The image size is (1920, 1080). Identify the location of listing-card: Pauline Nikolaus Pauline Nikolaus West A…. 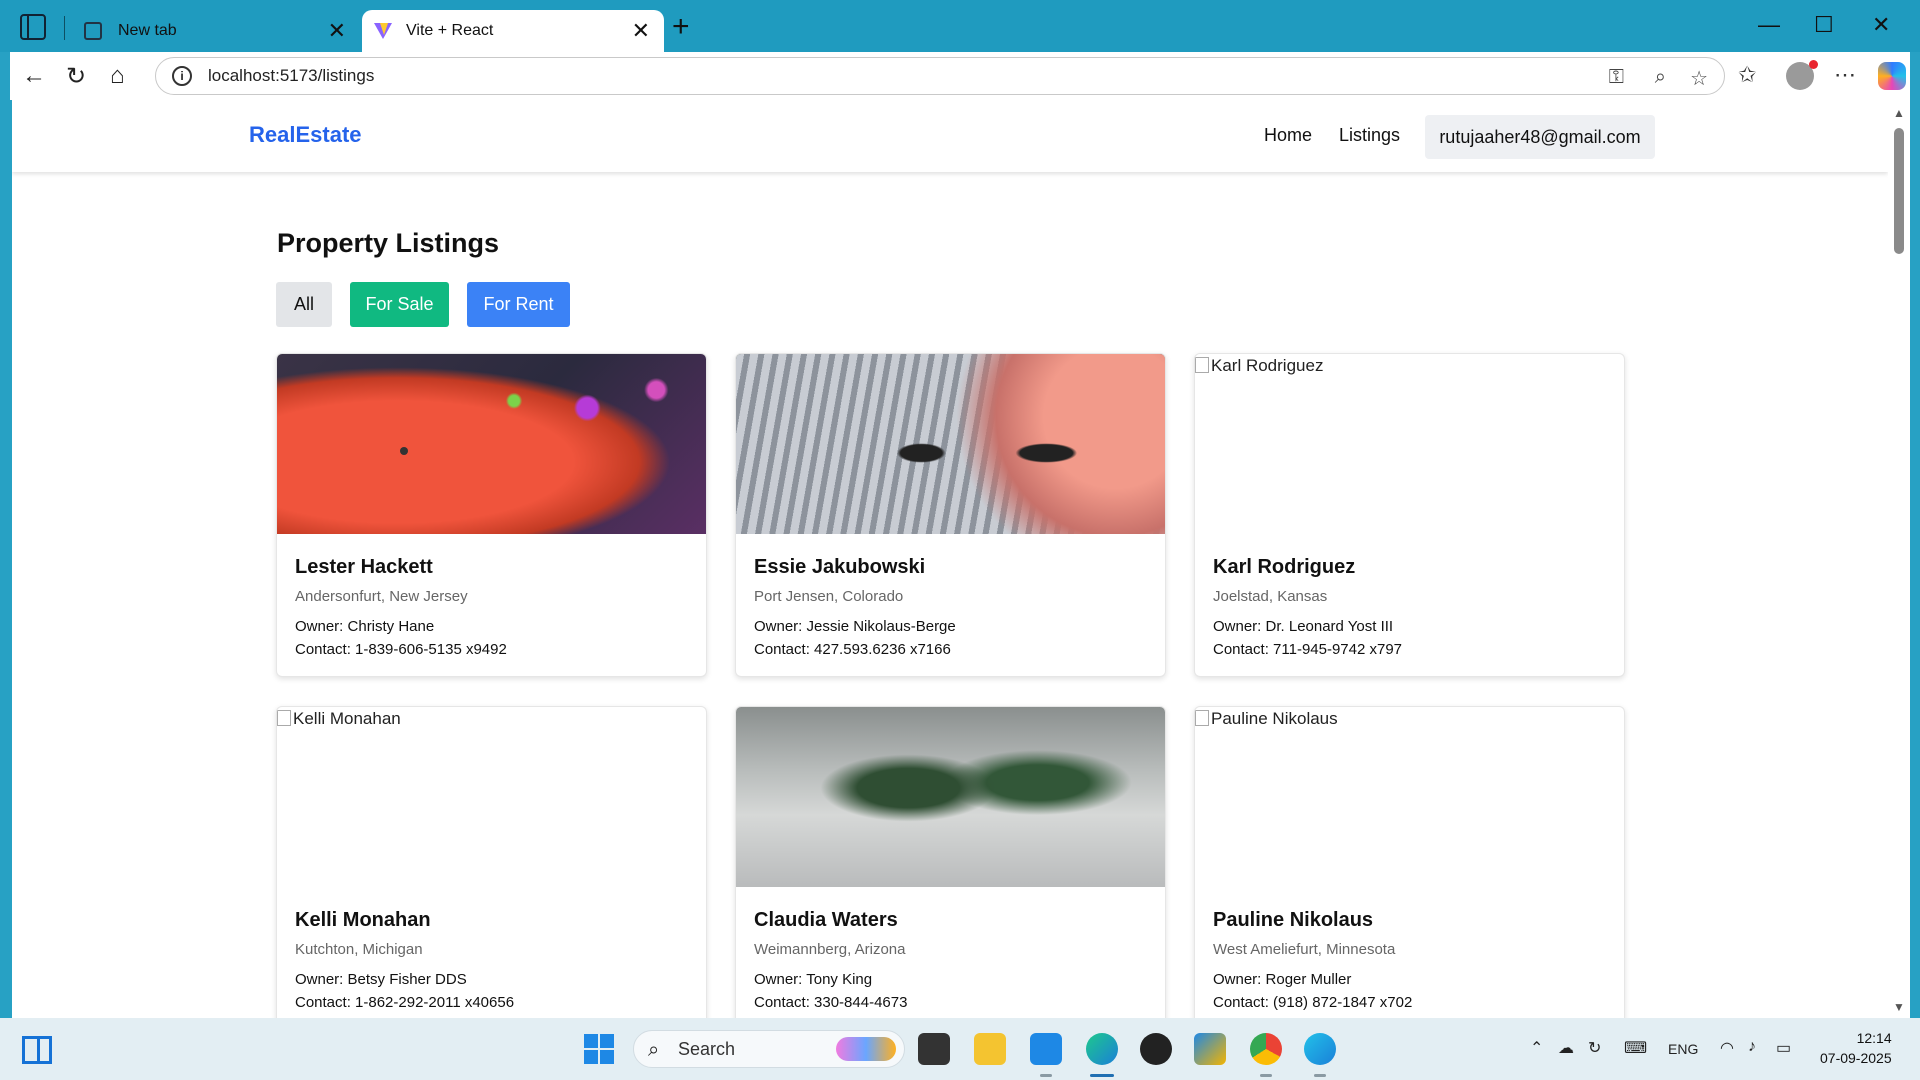
(1409, 862).